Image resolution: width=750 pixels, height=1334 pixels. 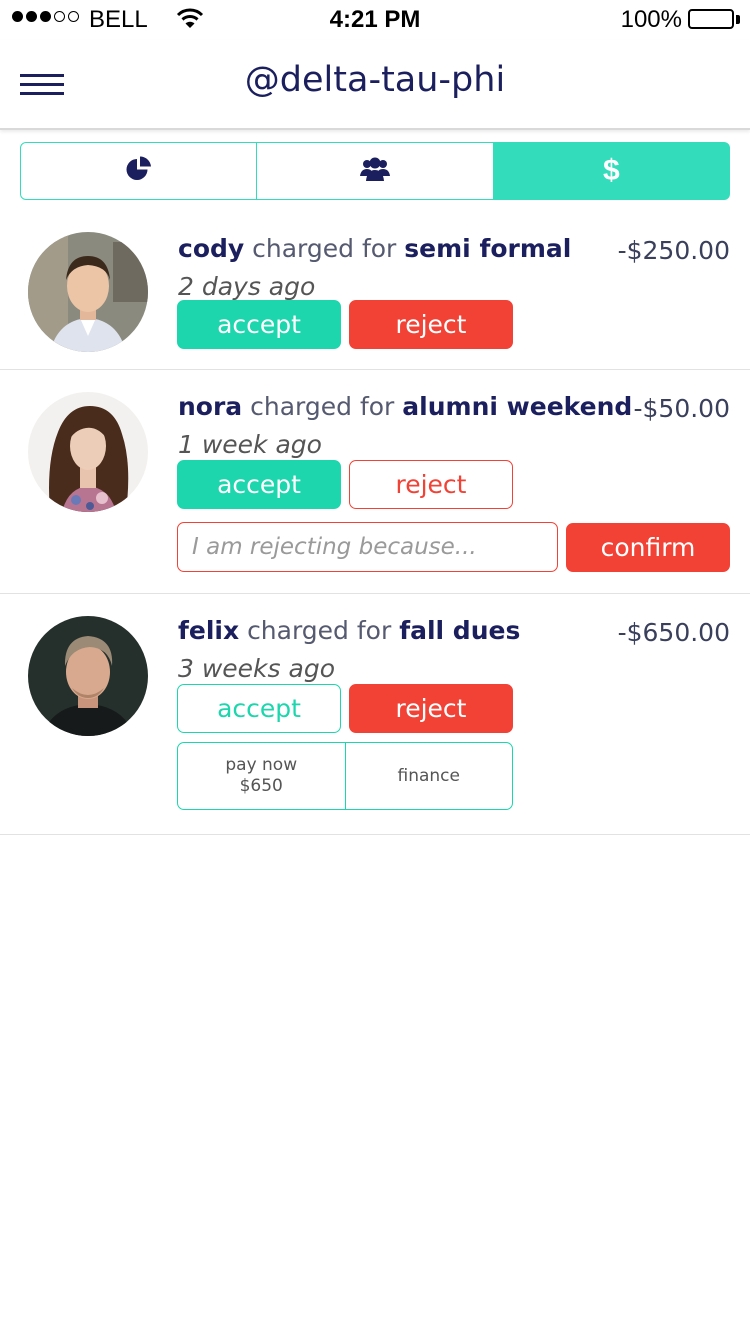 I want to click on charge-amount: -$250.00, so click(x=673, y=250).